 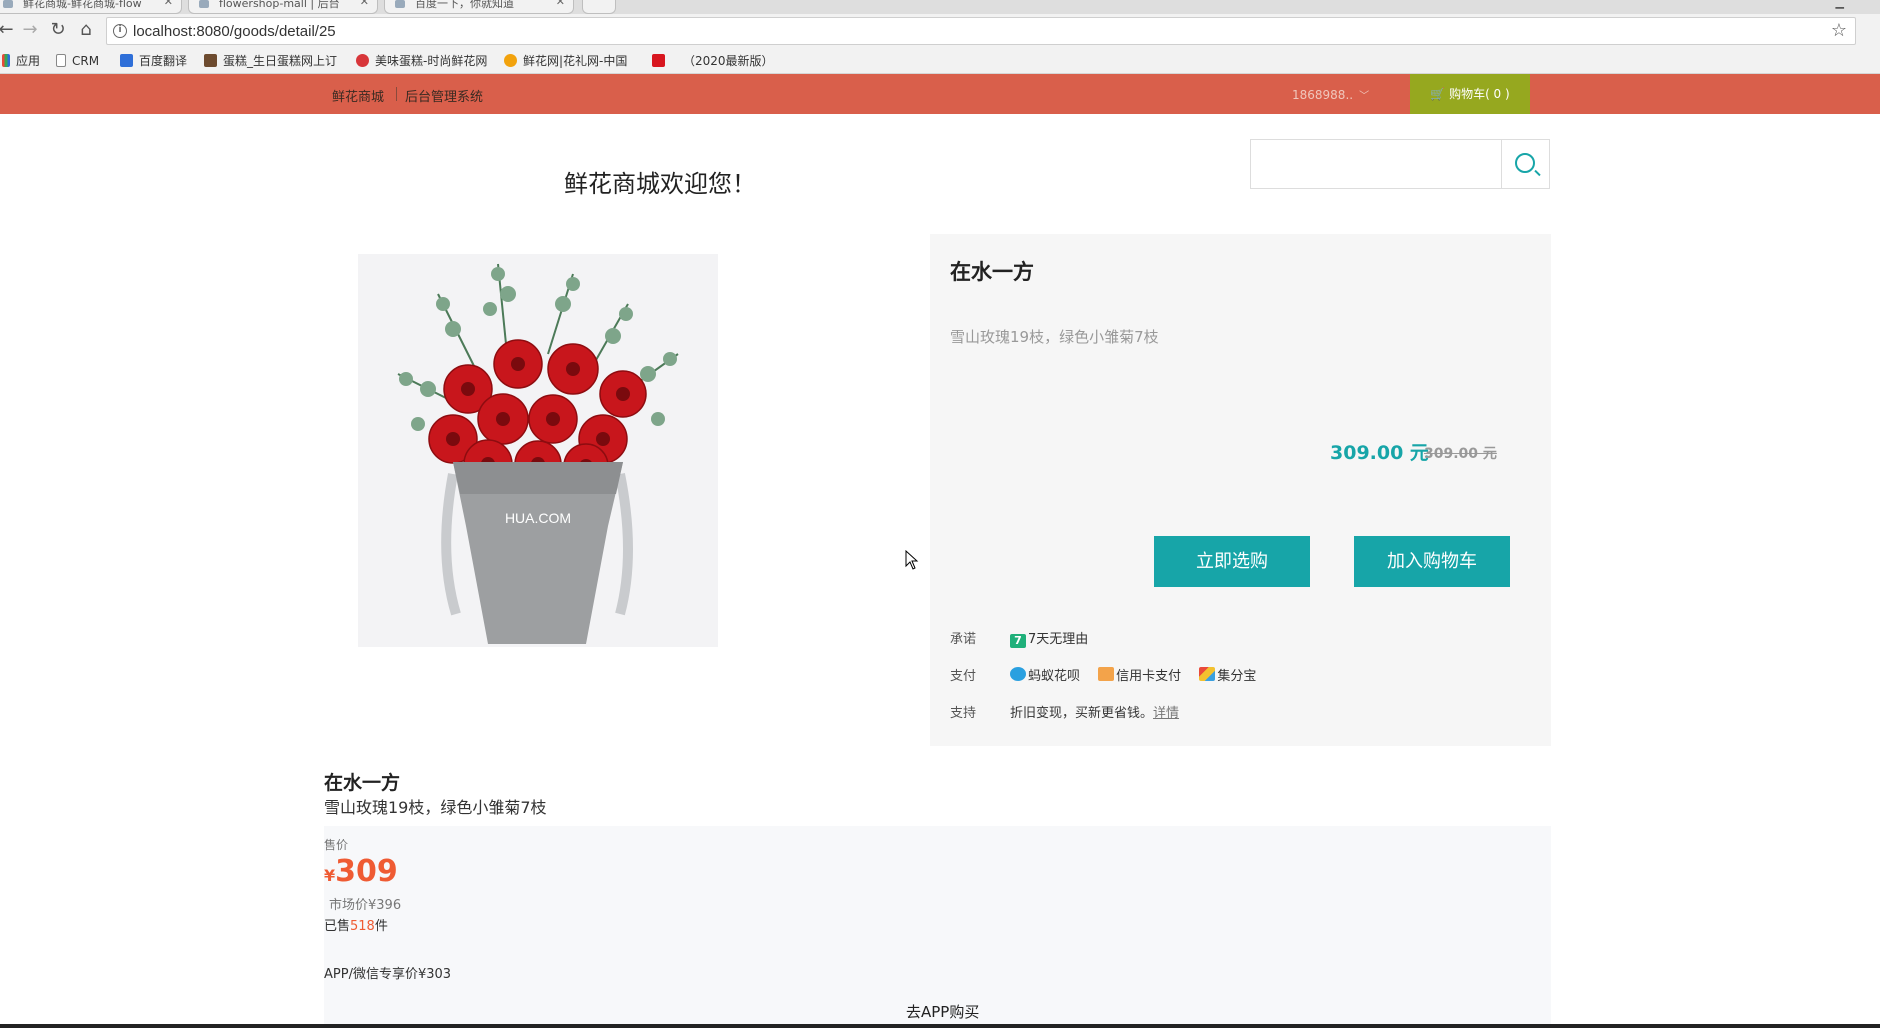 What do you see at coordinates (1058, 639) in the screenshot?
I see `promise-value: 7天无理由` at bounding box center [1058, 639].